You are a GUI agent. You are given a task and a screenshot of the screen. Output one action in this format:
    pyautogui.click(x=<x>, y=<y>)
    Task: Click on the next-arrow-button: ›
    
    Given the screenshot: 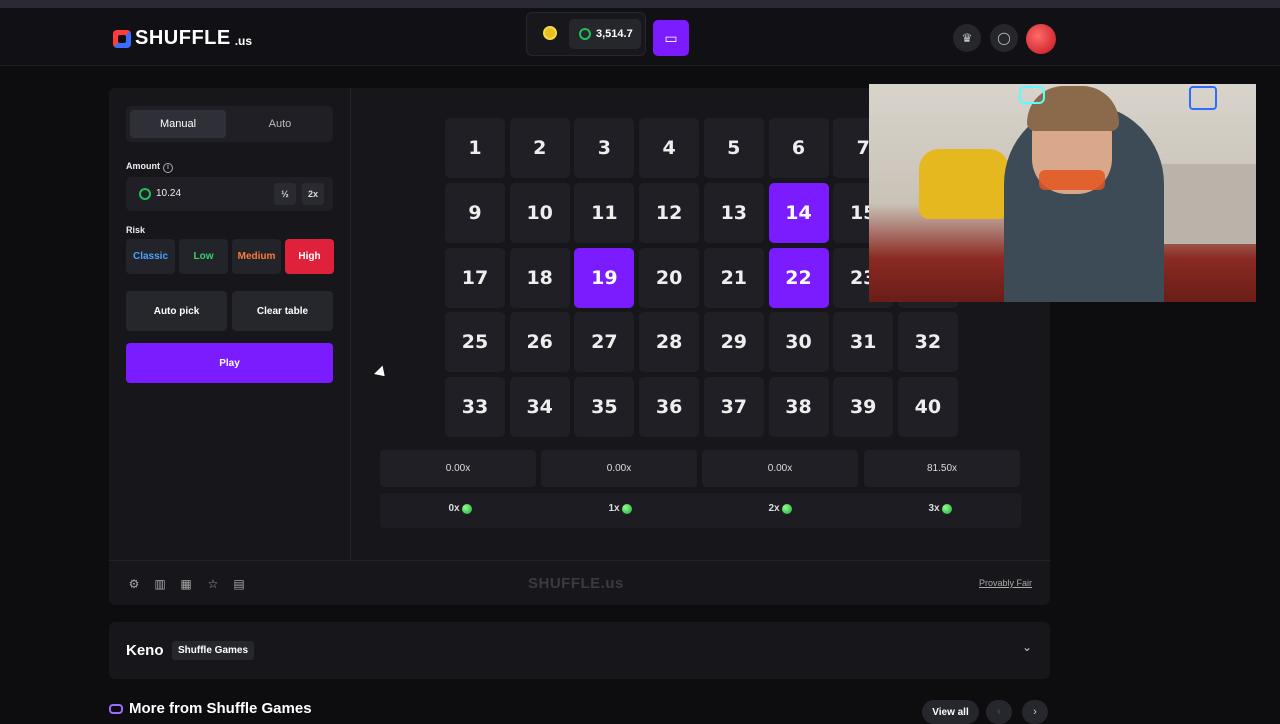 What is the action you would take?
    pyautogui.click(x=1035, y=712)
    